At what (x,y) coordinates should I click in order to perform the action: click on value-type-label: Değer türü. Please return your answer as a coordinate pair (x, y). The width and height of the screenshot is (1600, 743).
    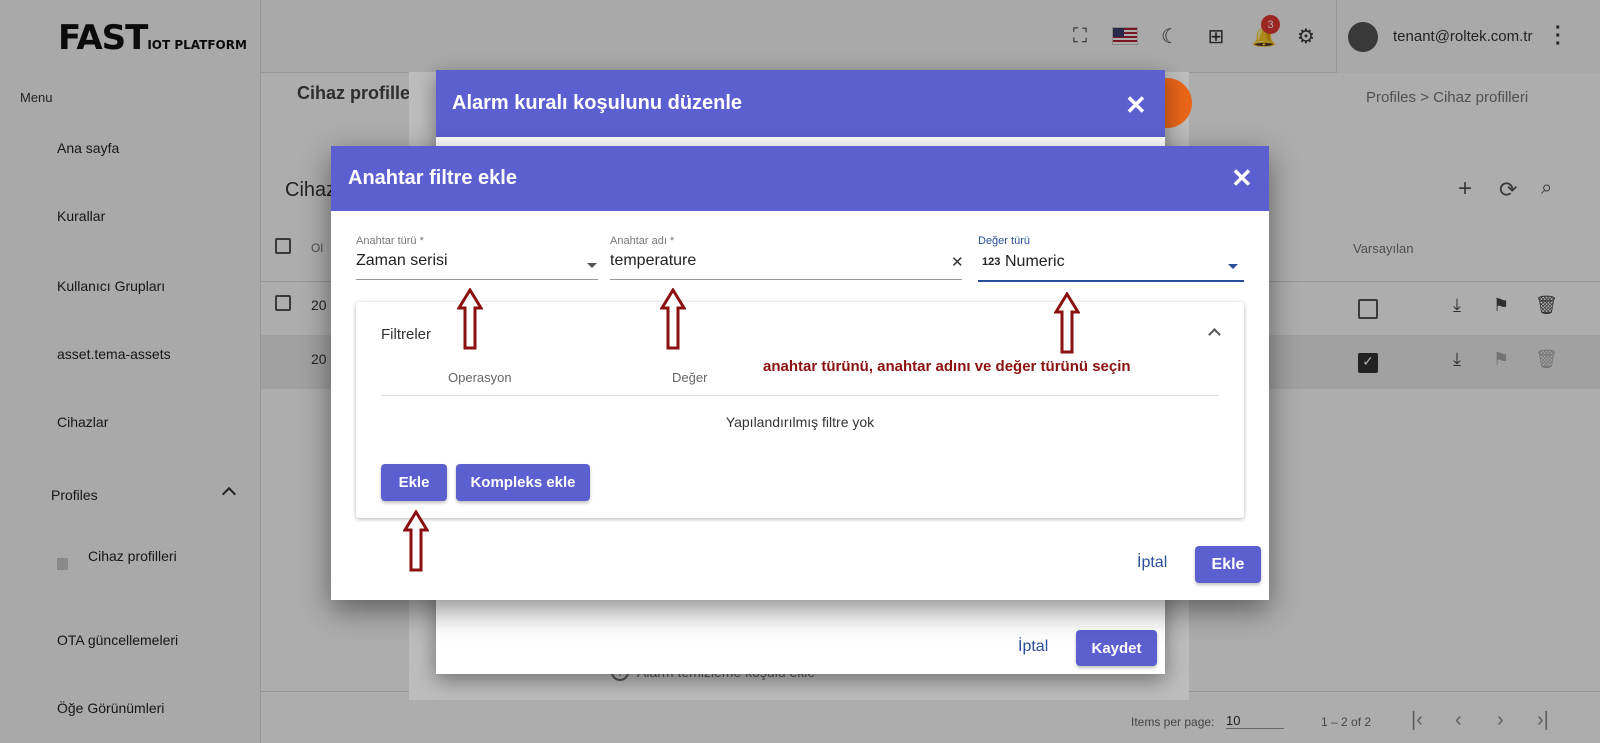
    Looking at the image, I should click on (1004, 241).